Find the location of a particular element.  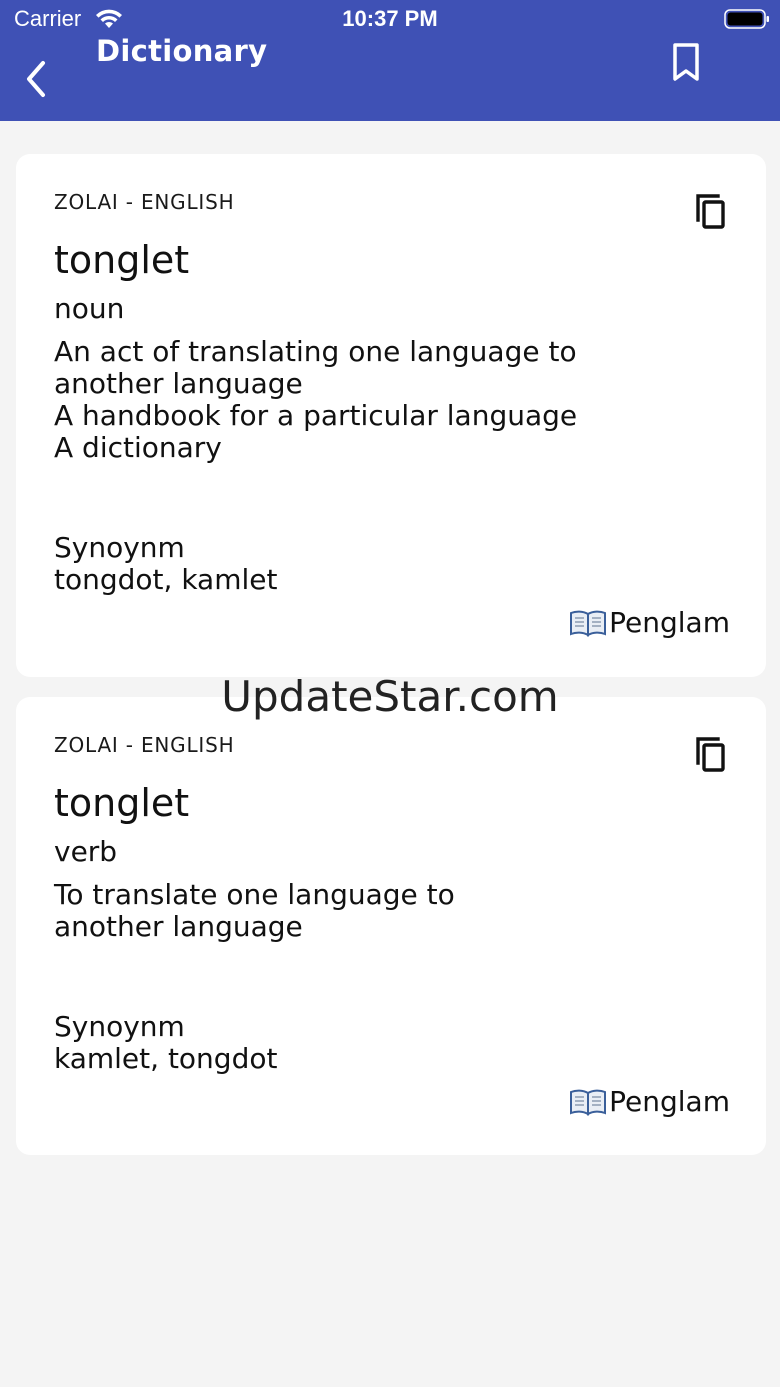

part-of-speech: noun is located at coordinates (89, 308).